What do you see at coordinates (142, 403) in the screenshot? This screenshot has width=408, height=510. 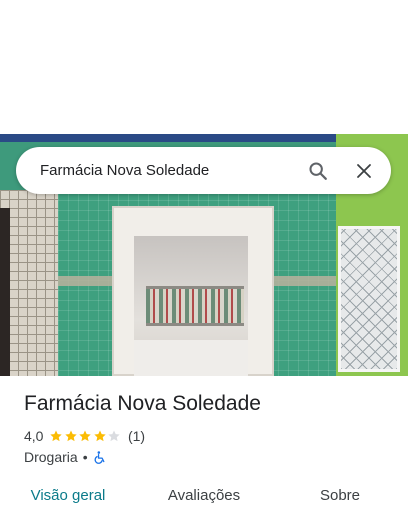 I see `place-title: Farmácia Nova Soledade` at bounding box center [142, 403].